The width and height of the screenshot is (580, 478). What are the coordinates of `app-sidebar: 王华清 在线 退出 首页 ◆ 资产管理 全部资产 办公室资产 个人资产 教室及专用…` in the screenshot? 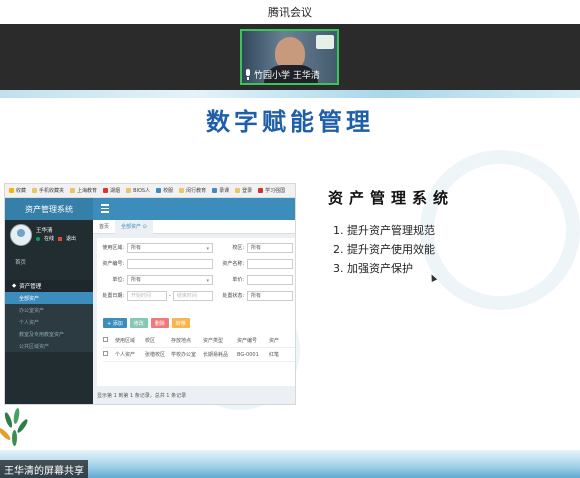 It's located at (49, 312).